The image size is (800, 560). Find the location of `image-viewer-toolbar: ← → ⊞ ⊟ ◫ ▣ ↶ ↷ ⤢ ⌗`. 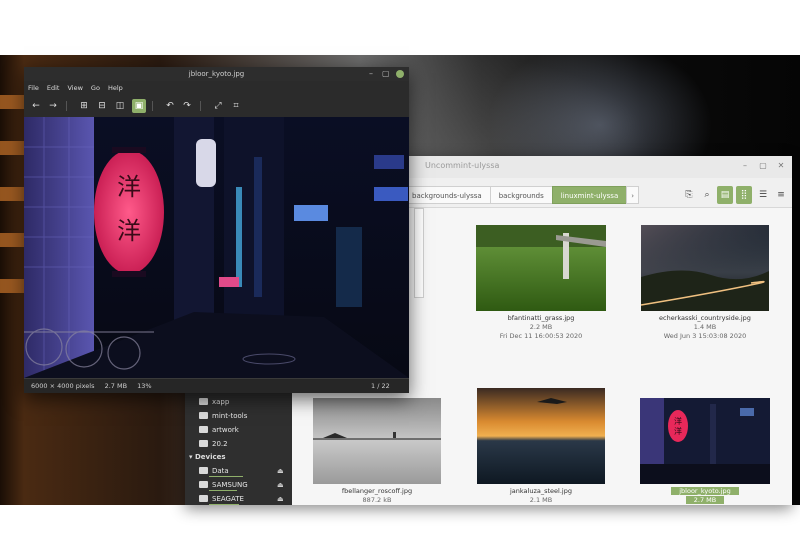

image-viewer-toolbar: ← → ⊞ ⊟ ◫ ▣ ↶ ↷ ⤢ ⌗ is located at coordinates (216, 106).